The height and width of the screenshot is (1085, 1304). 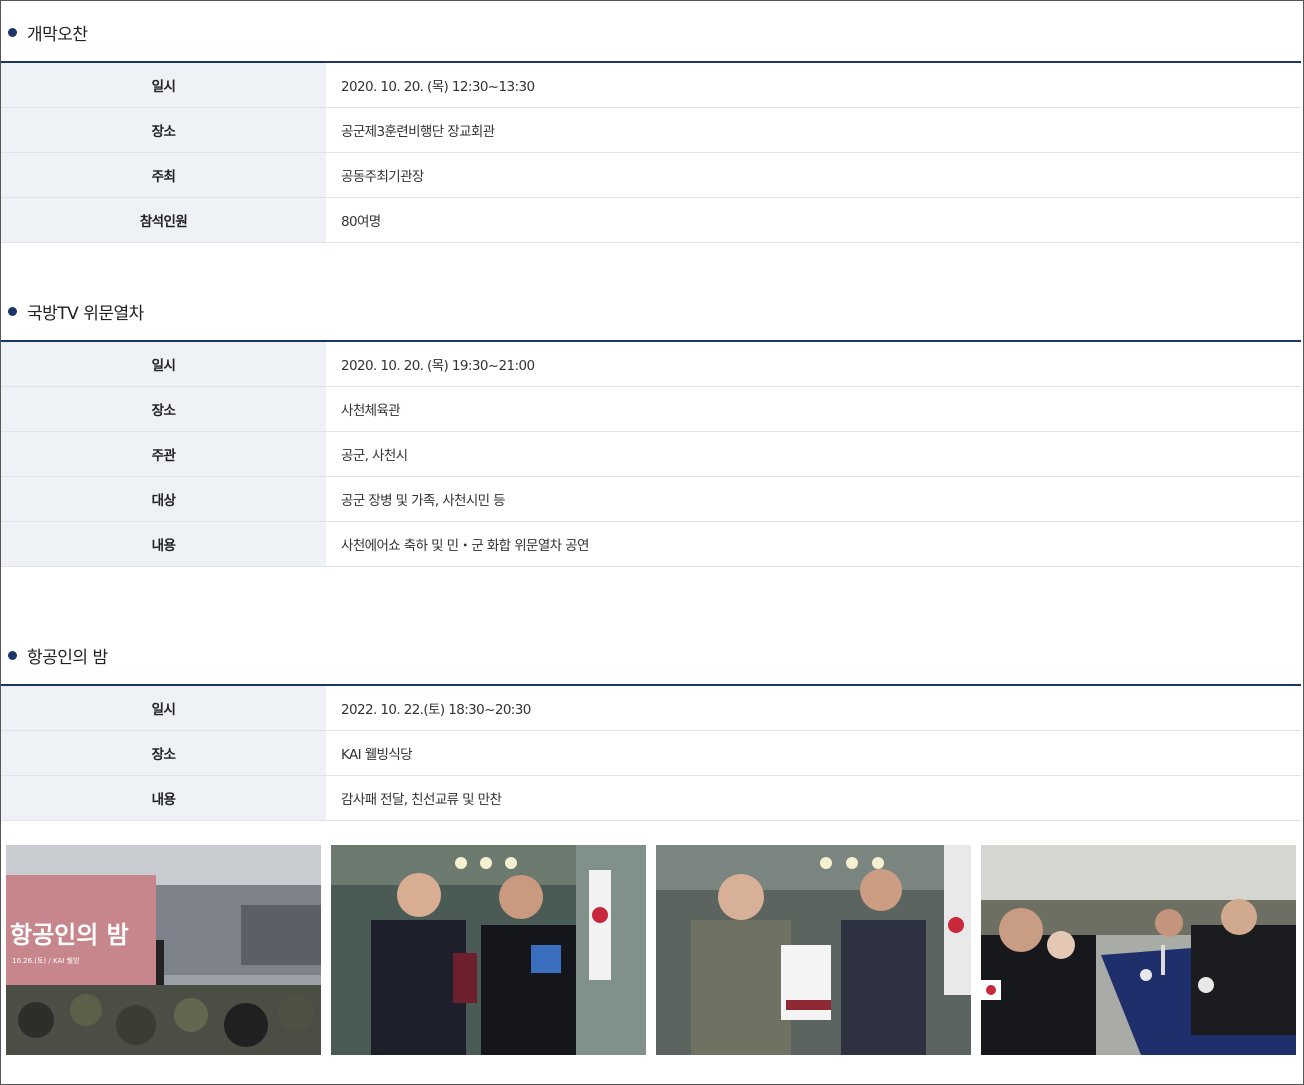 I want to click on table-row: 참석인원 80여명, so click(x=651, y=220).